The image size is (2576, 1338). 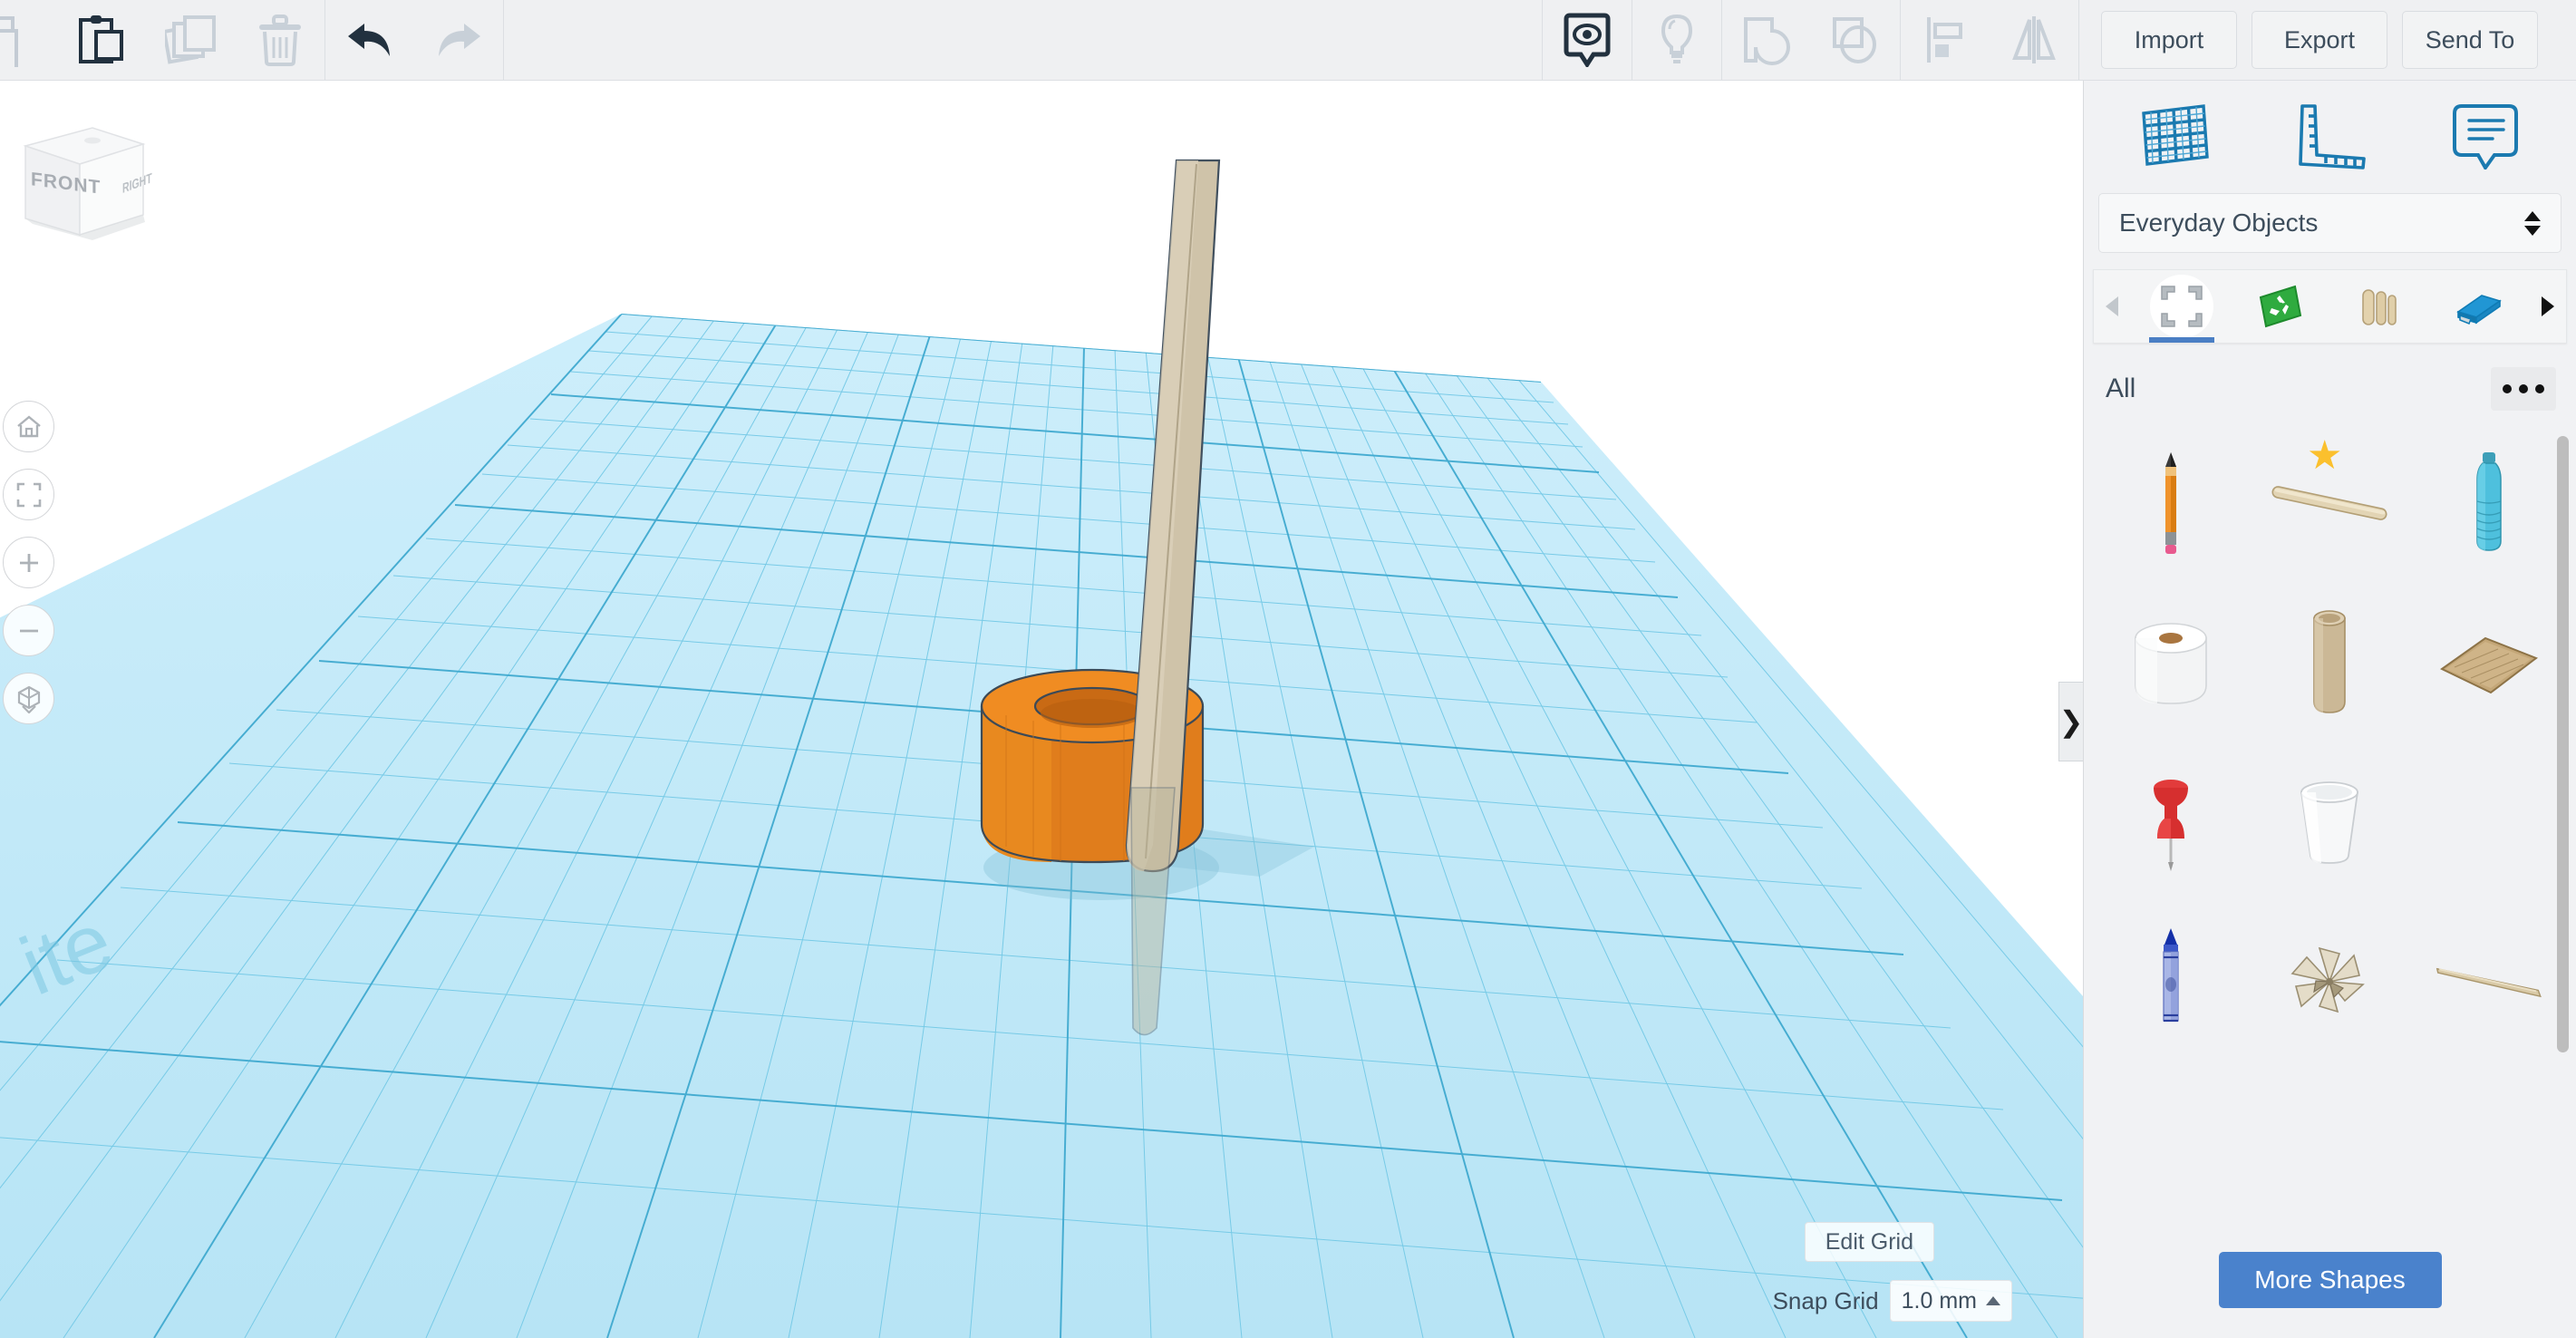 What do you see at coordinates (2219, 222) in the screenshot?
I see `shape-category-value: Everyday Objects` at bounding box center [2219, 222].